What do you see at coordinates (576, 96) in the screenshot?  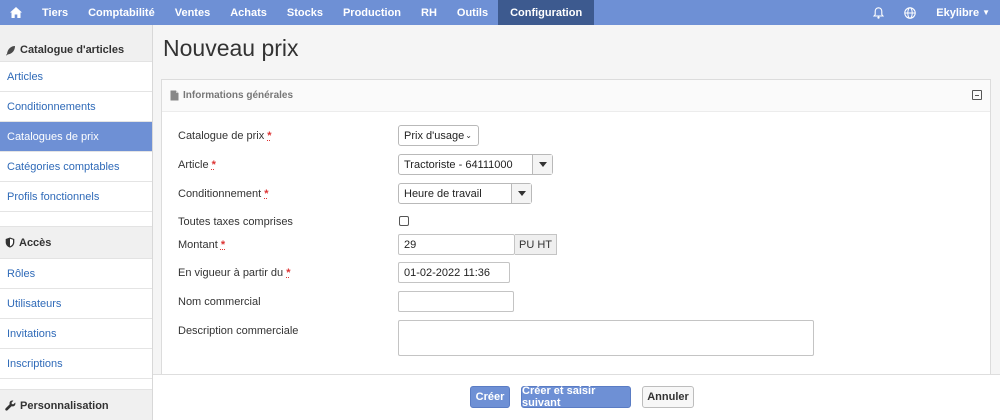 I see `panel-header: Informations générales` at bounding box center [576, 96].